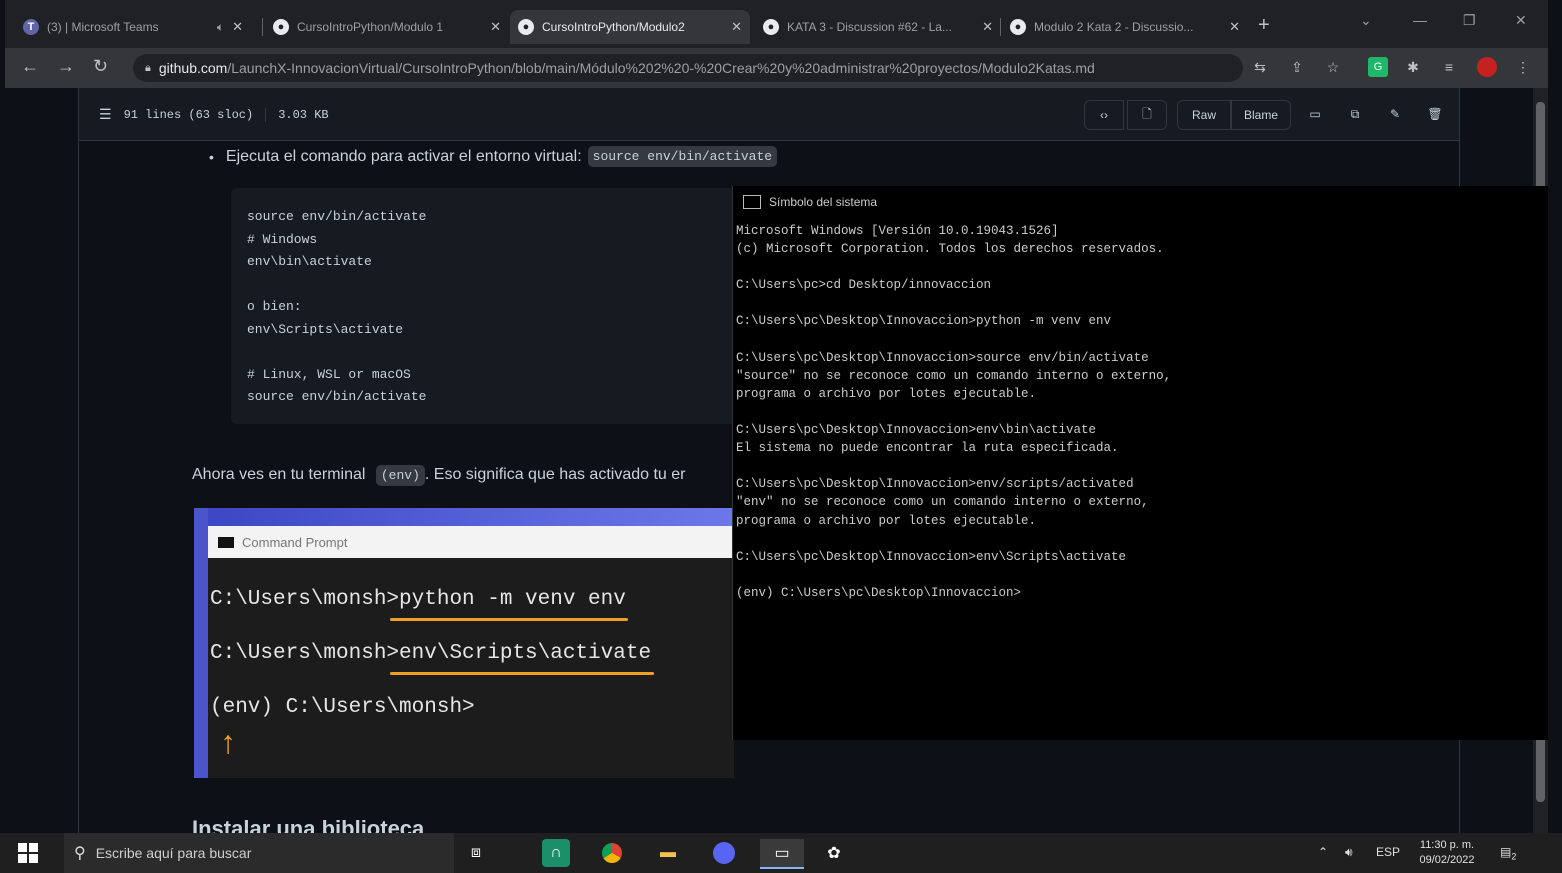  I want to click on image-gradient-band, so click(464, 518).